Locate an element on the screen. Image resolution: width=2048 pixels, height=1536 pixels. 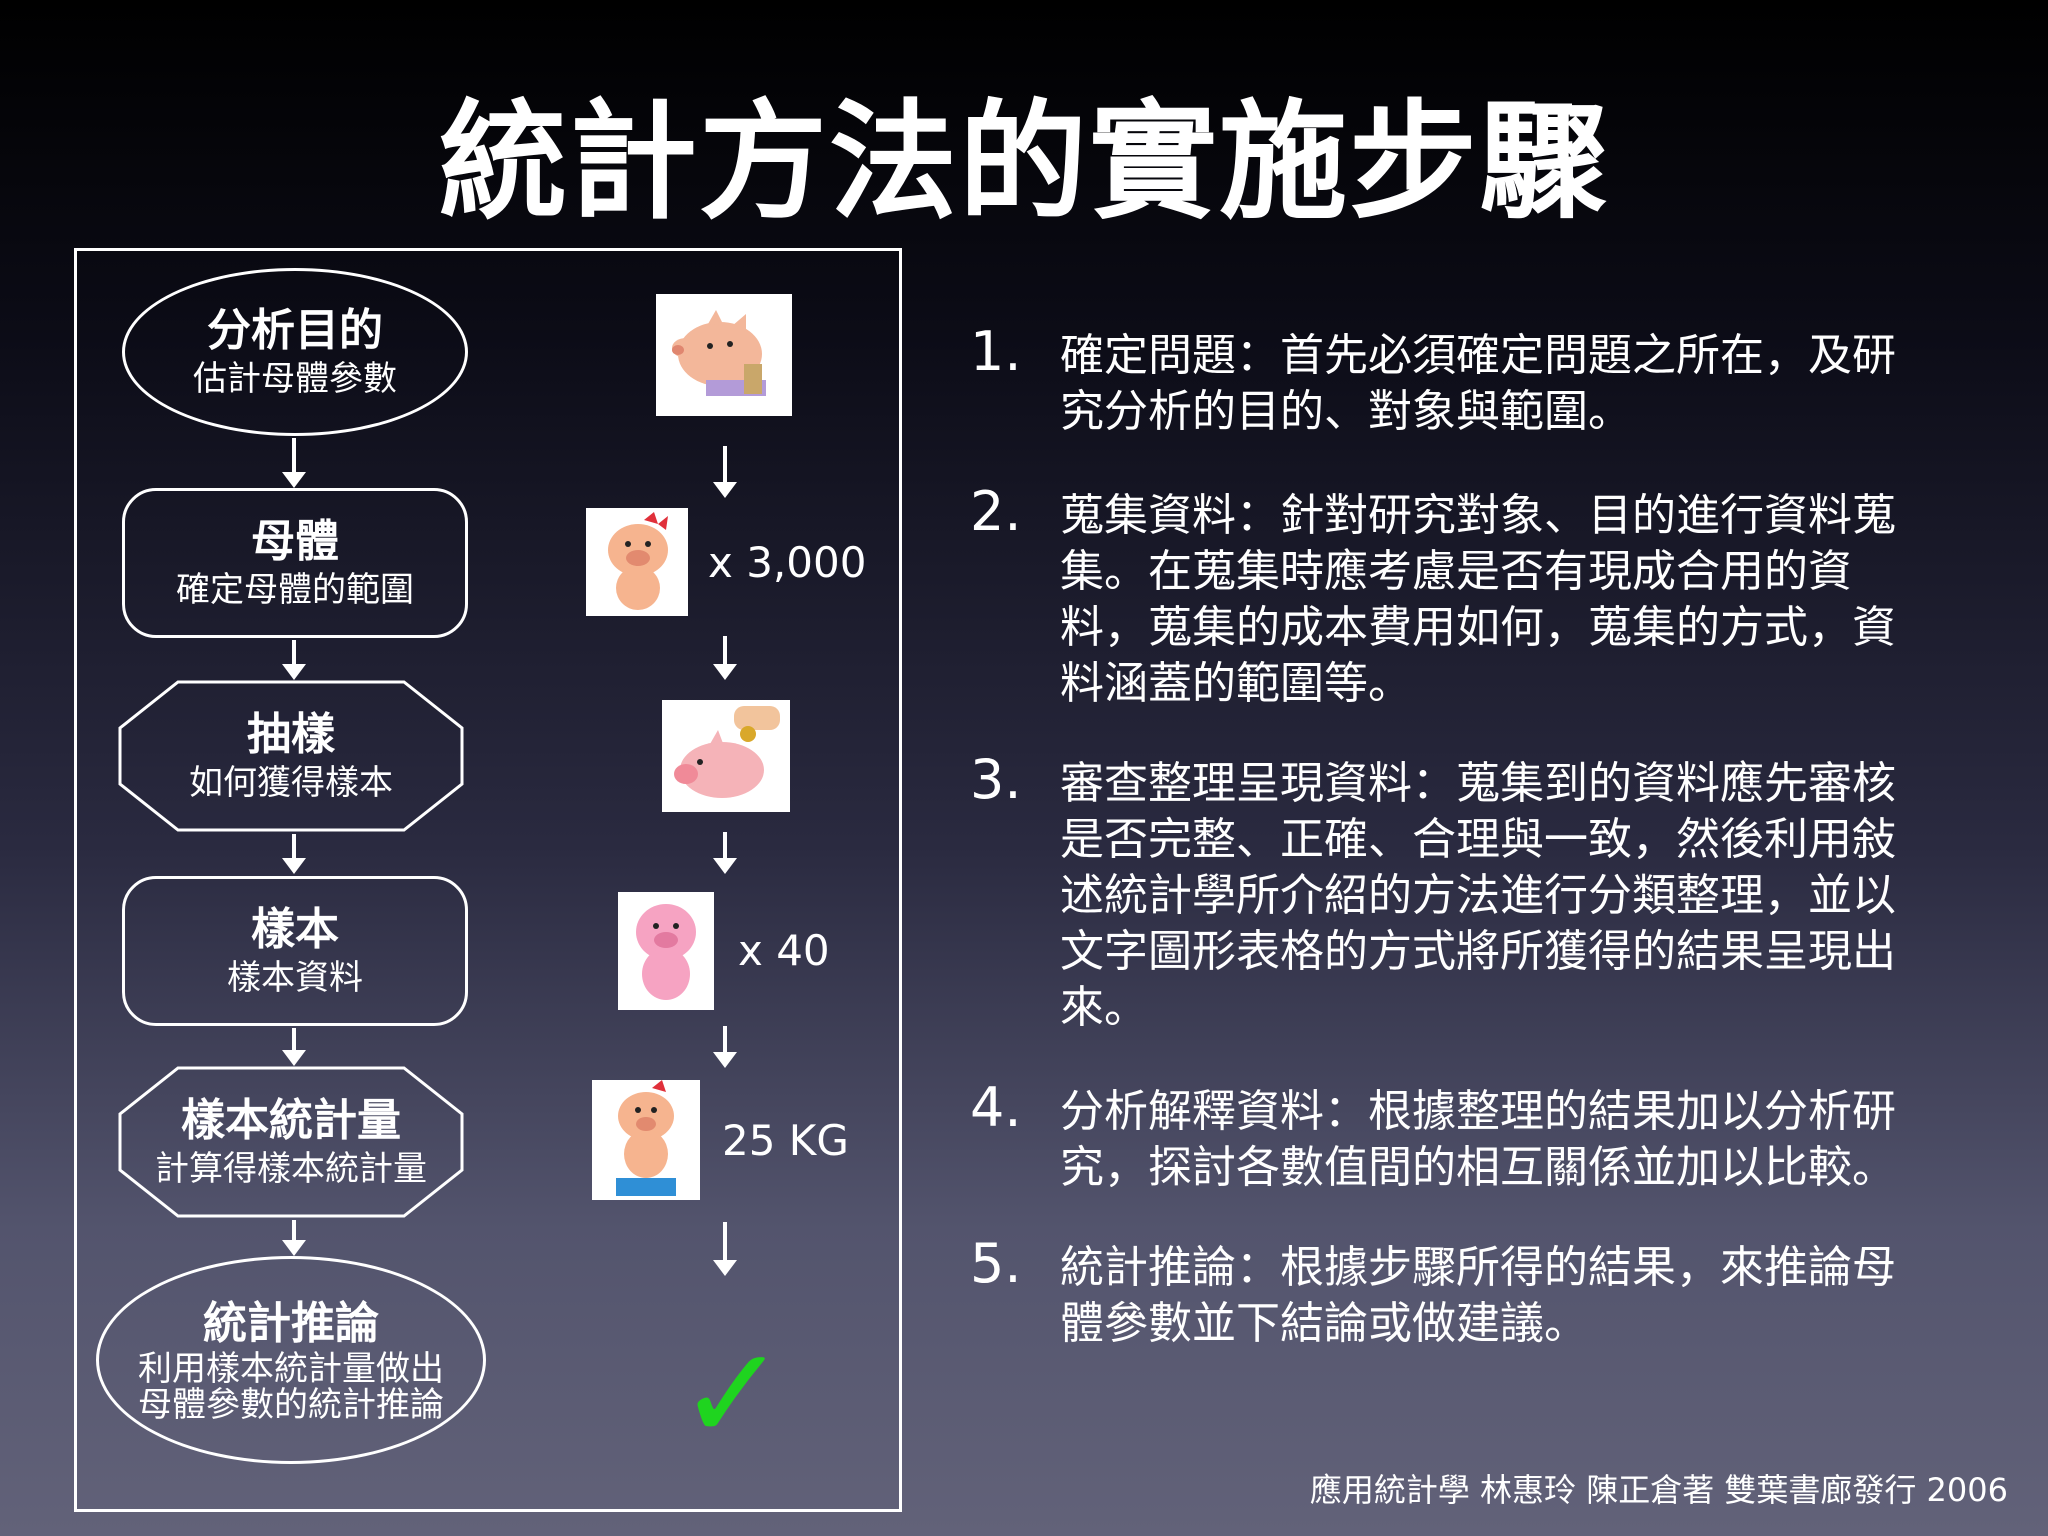
flow-node-sample-statistic: 樣本統計量 計算得樣本統計量 is located at coordinates (291, 1142).